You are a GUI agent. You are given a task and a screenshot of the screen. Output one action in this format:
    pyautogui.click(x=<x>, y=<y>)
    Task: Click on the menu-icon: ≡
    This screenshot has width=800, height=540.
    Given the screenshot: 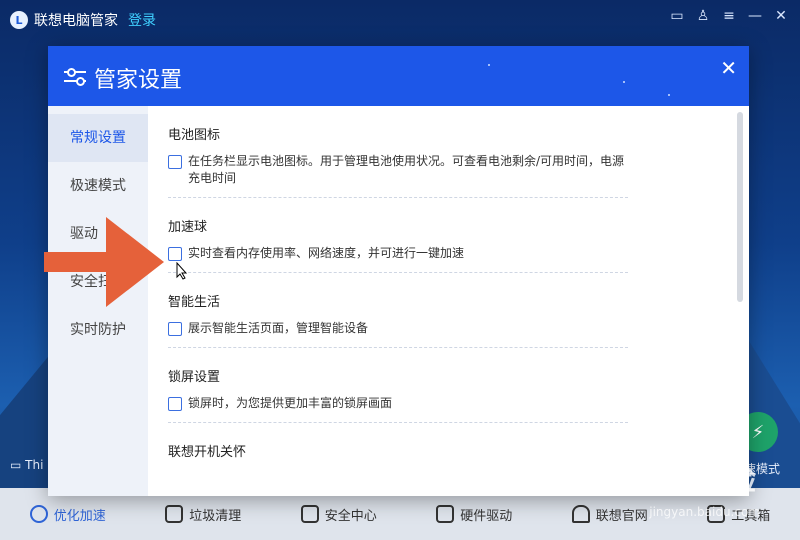 What is the action you would take?
    pyautogui.click(x=729, y=16)
    